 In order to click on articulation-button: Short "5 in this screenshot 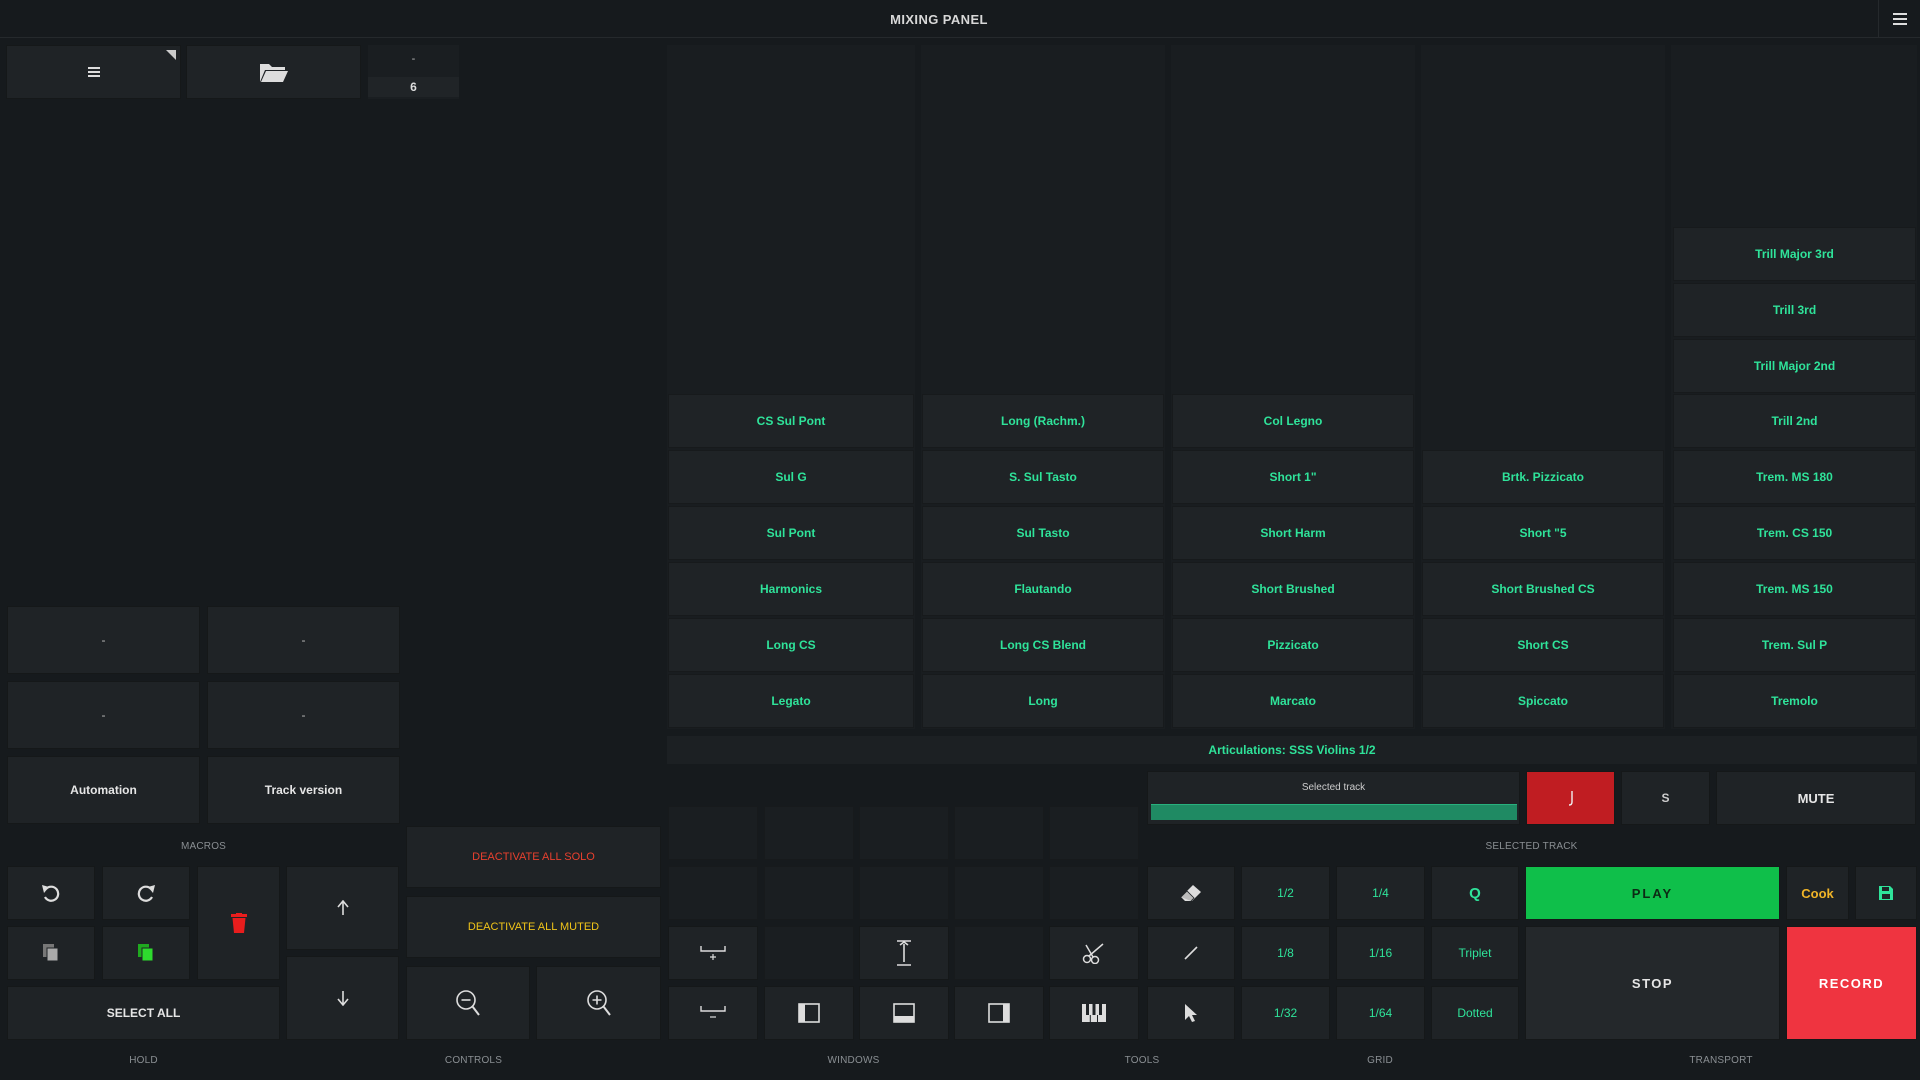, I will do `click(1543, 533)`.